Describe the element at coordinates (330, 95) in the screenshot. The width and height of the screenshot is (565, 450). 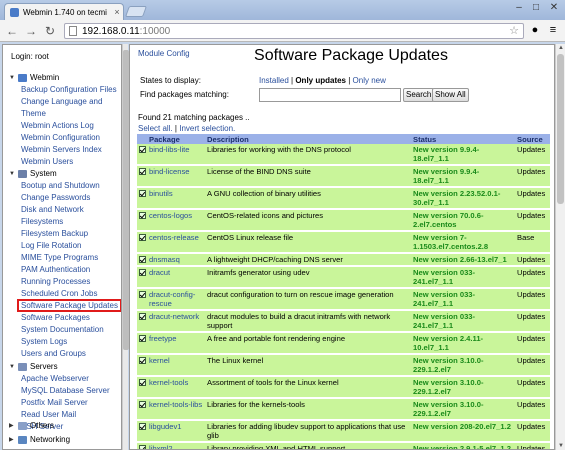
I see `search-input` at that location.